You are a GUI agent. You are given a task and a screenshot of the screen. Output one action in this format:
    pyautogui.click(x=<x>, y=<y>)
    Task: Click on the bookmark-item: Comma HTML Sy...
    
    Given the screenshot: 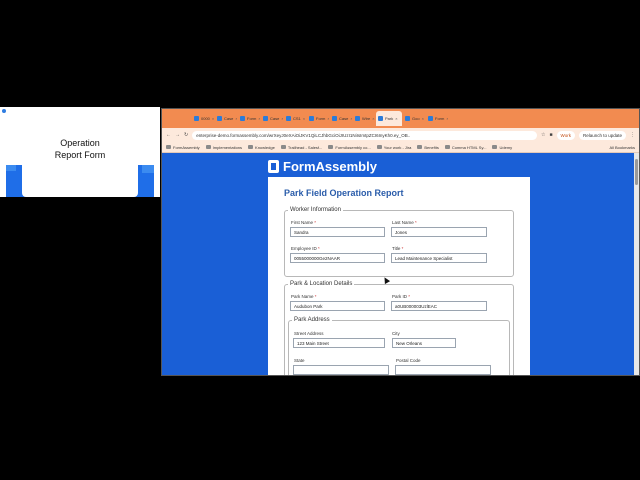 What is the action you would take?
    pyautogui.click(x=465, y=147)
    